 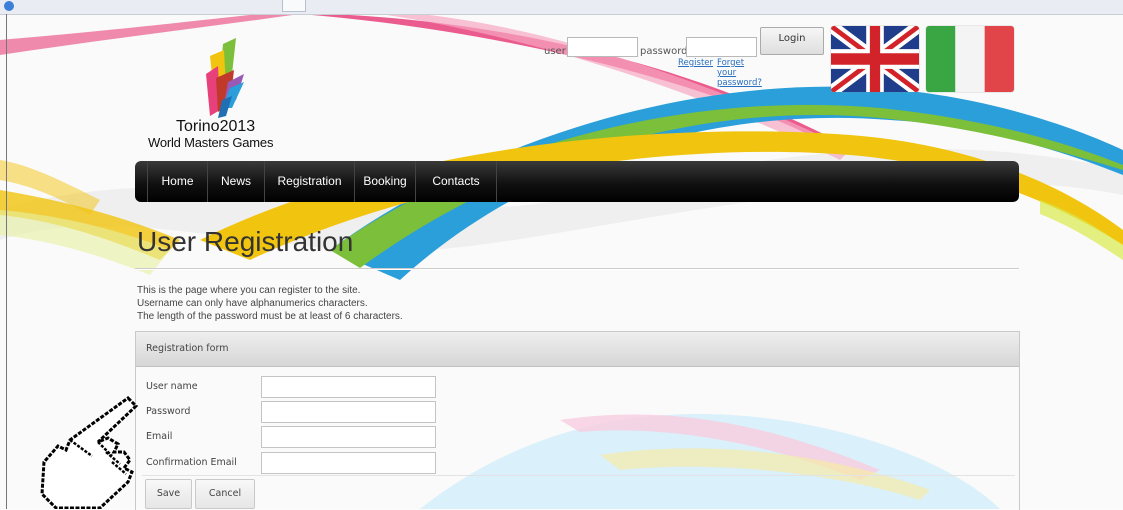 I want to click on email-label: Email, so click(x=159, y=436).